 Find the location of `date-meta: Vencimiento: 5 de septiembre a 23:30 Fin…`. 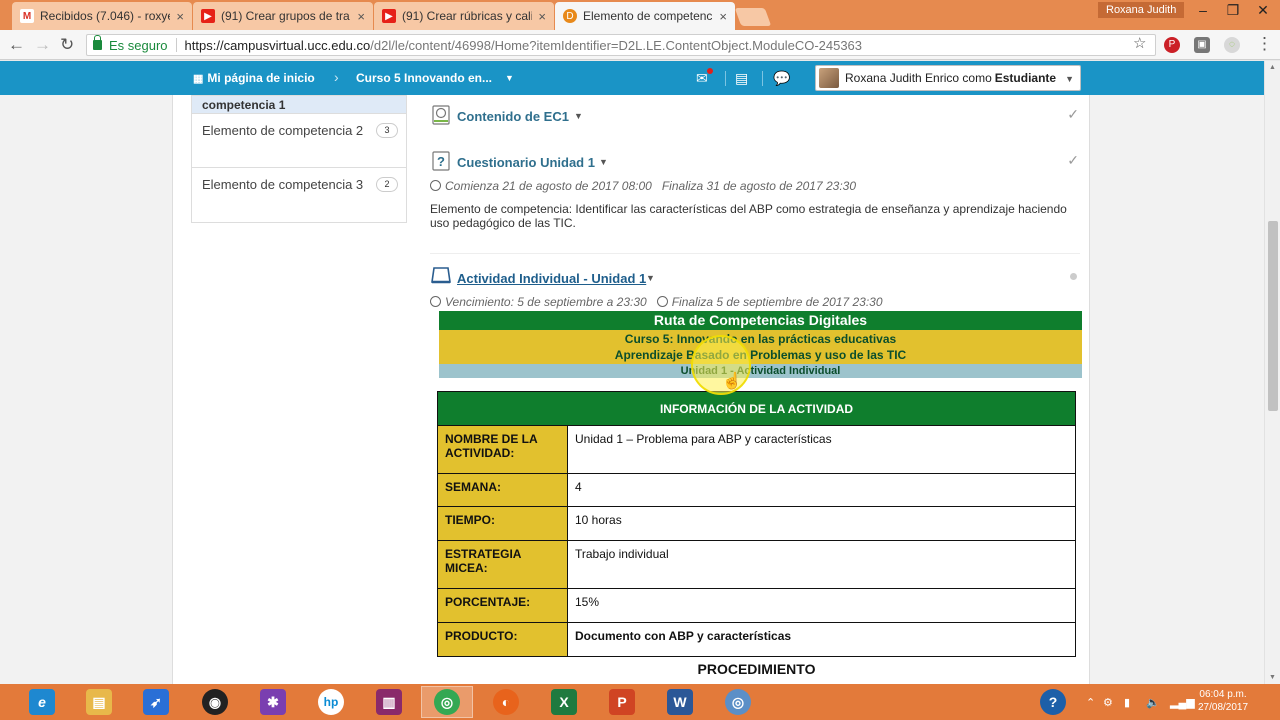

date-meta: Vencimiento: 5 de septiembre a 23:30 Fin… is located at coordinates (656, 302).